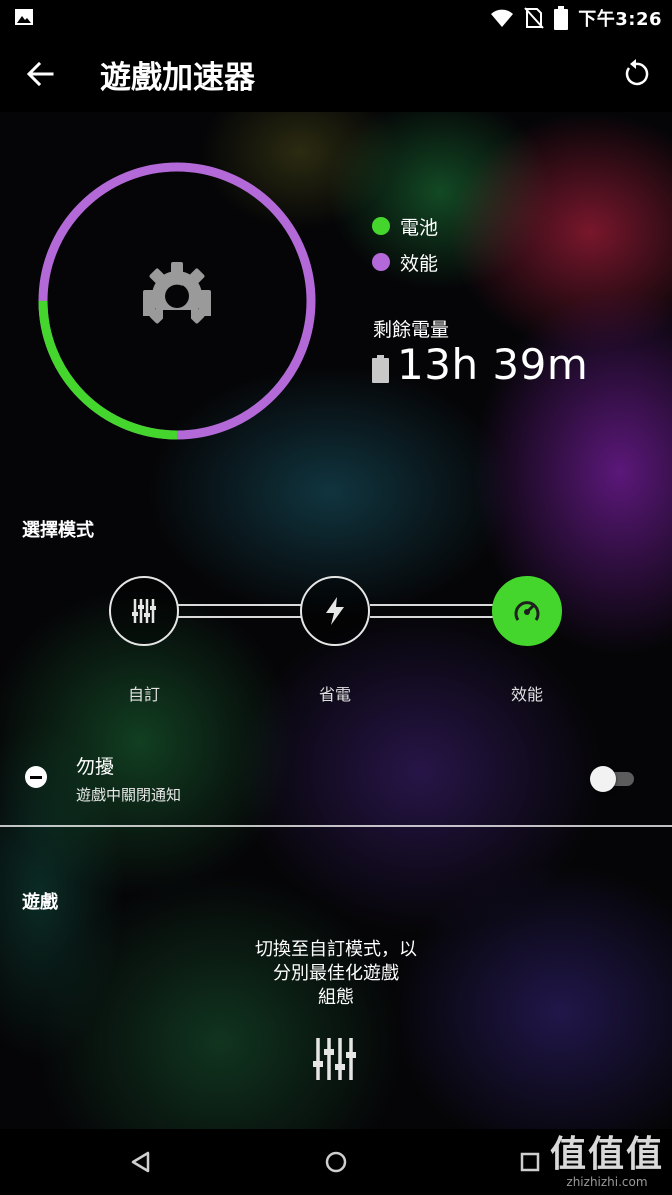 Image resolution: width=672 pixels, height=1195 pixels. I want to click on dnd-subtitle: 遊戲中關閉通知, so click(129, 795).